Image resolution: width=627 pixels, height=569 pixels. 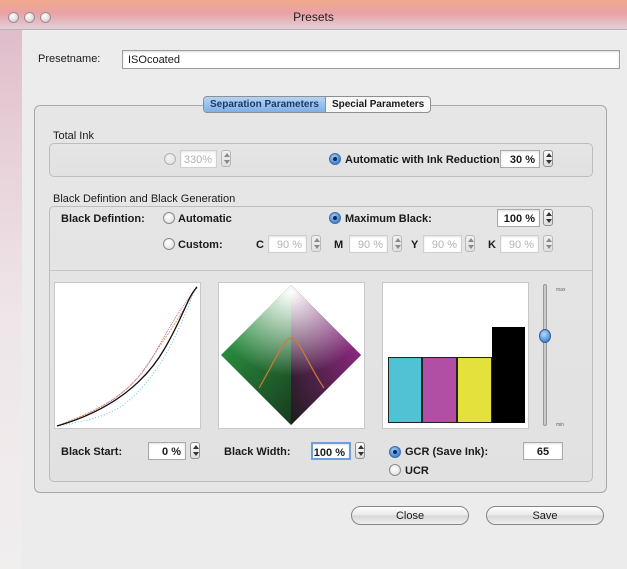 I want to click on custom-c-label: C, so click(x=260, y=245).